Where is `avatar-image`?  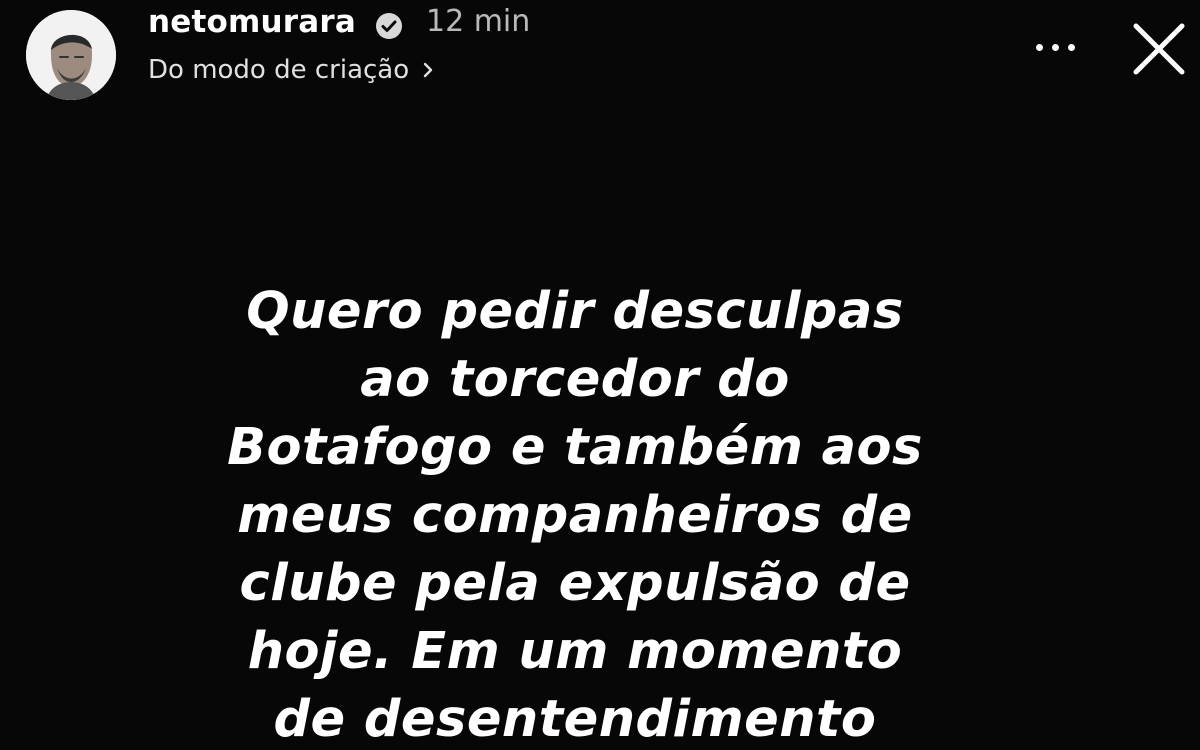 avatar-image is located at coordinates (71, 55).